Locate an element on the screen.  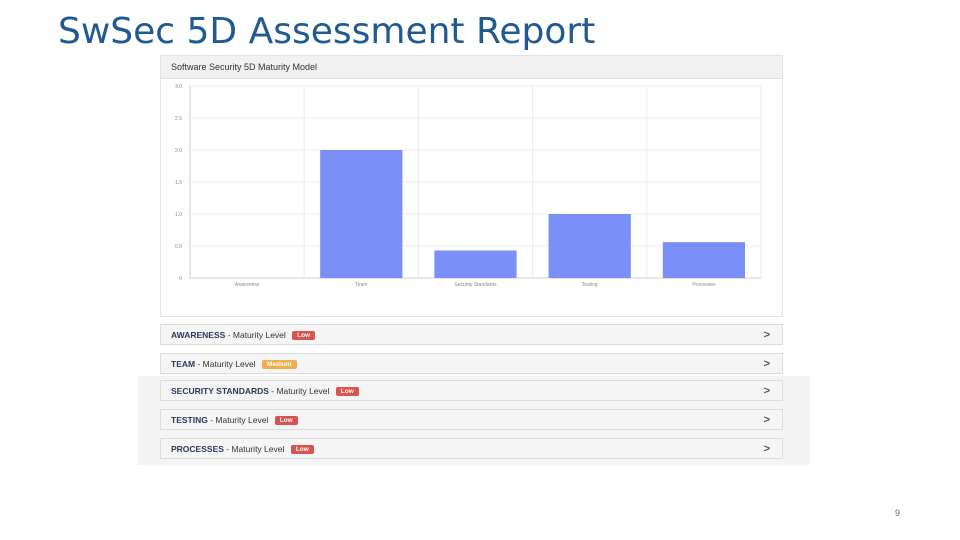
x-tick-label: Processes is located at coordinates (704, 285).